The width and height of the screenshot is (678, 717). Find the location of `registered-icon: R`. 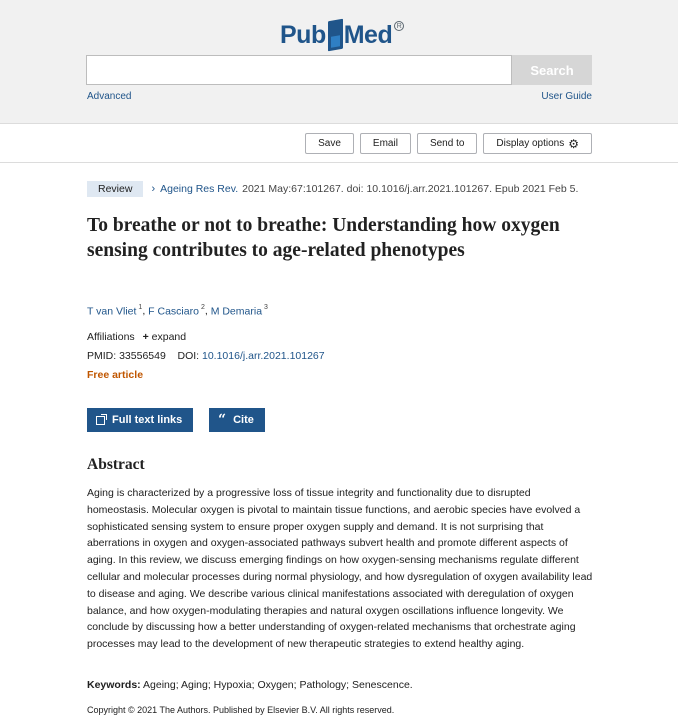

registered-icon: R is located at coordinates (399, 26).